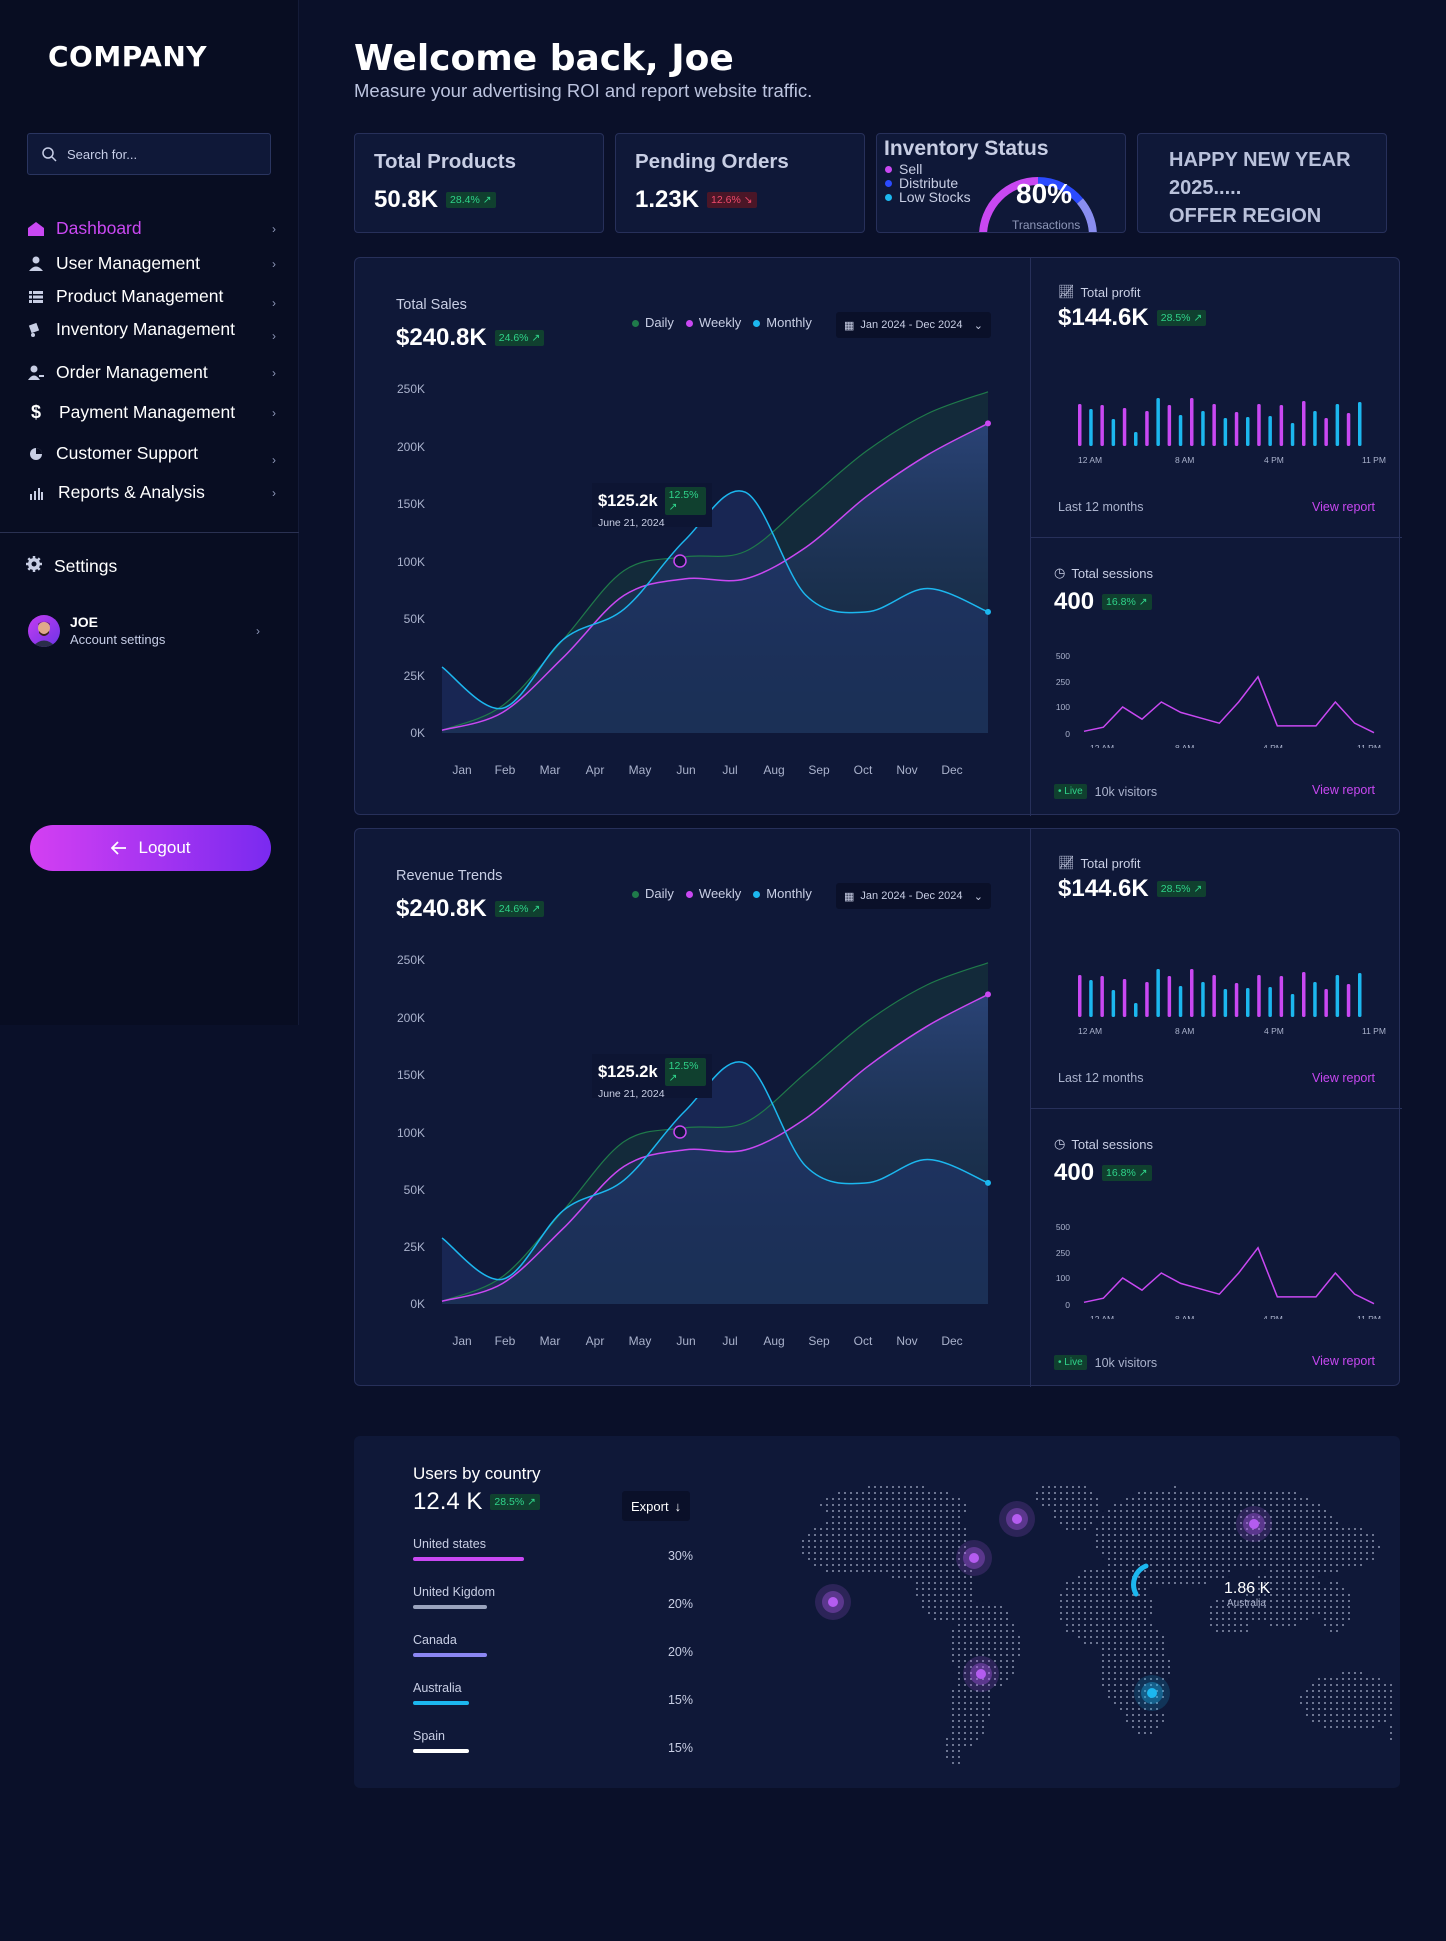  Describe the element at coordinates (164, 847) in the screenshot. I see `logout-label: Logout` at that location.